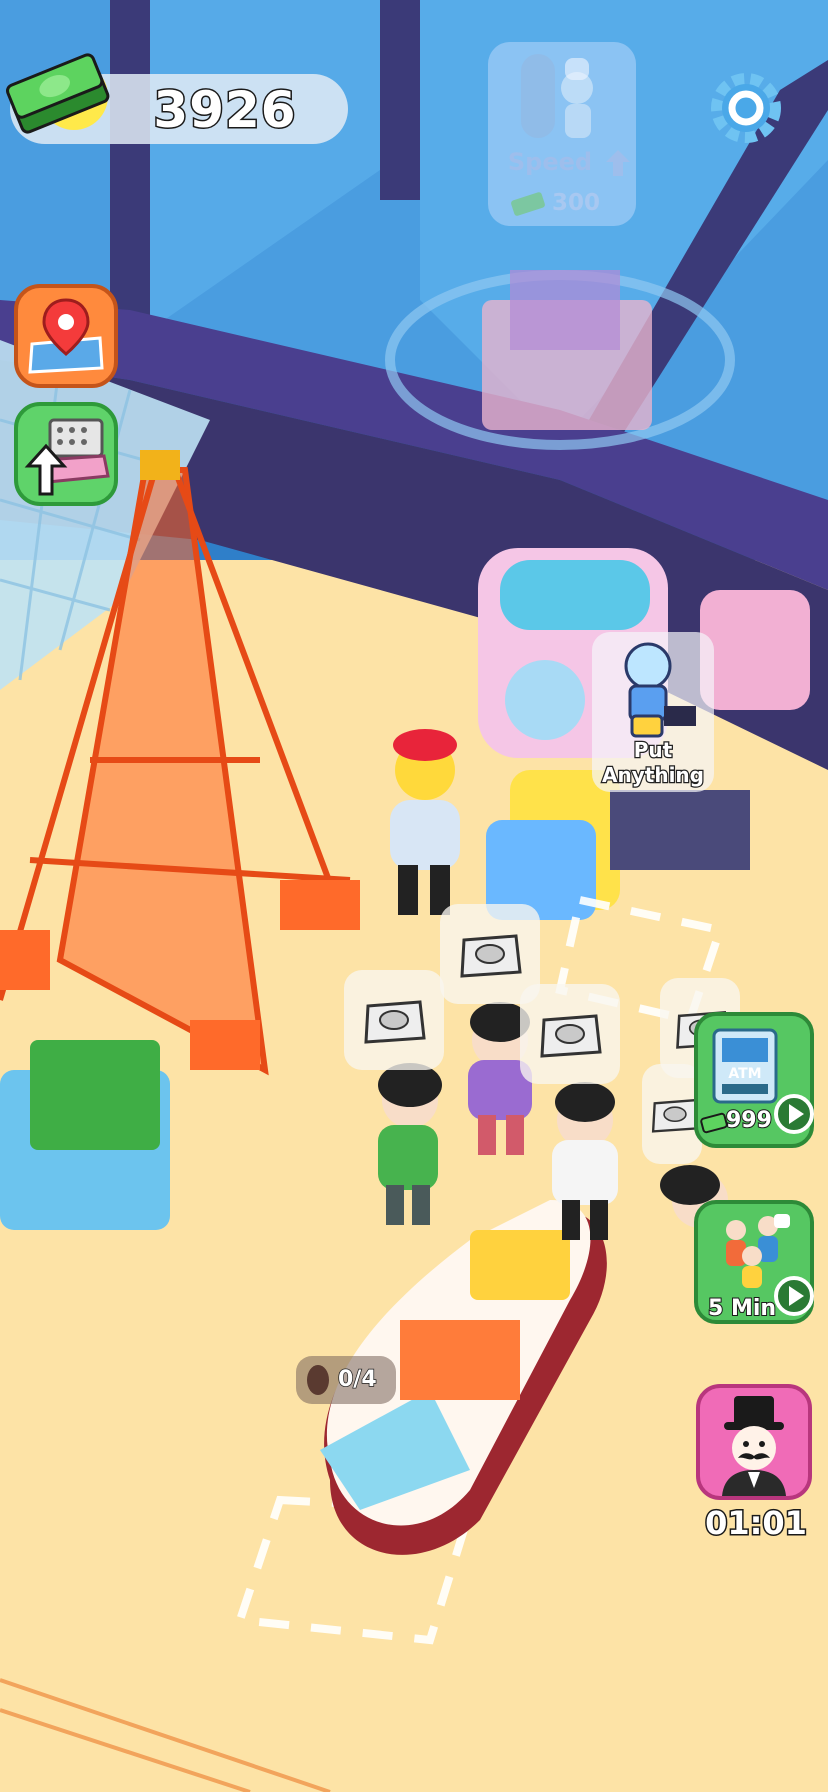  I want to click on atm-machine-icon: ATM, so click(745, 1066).